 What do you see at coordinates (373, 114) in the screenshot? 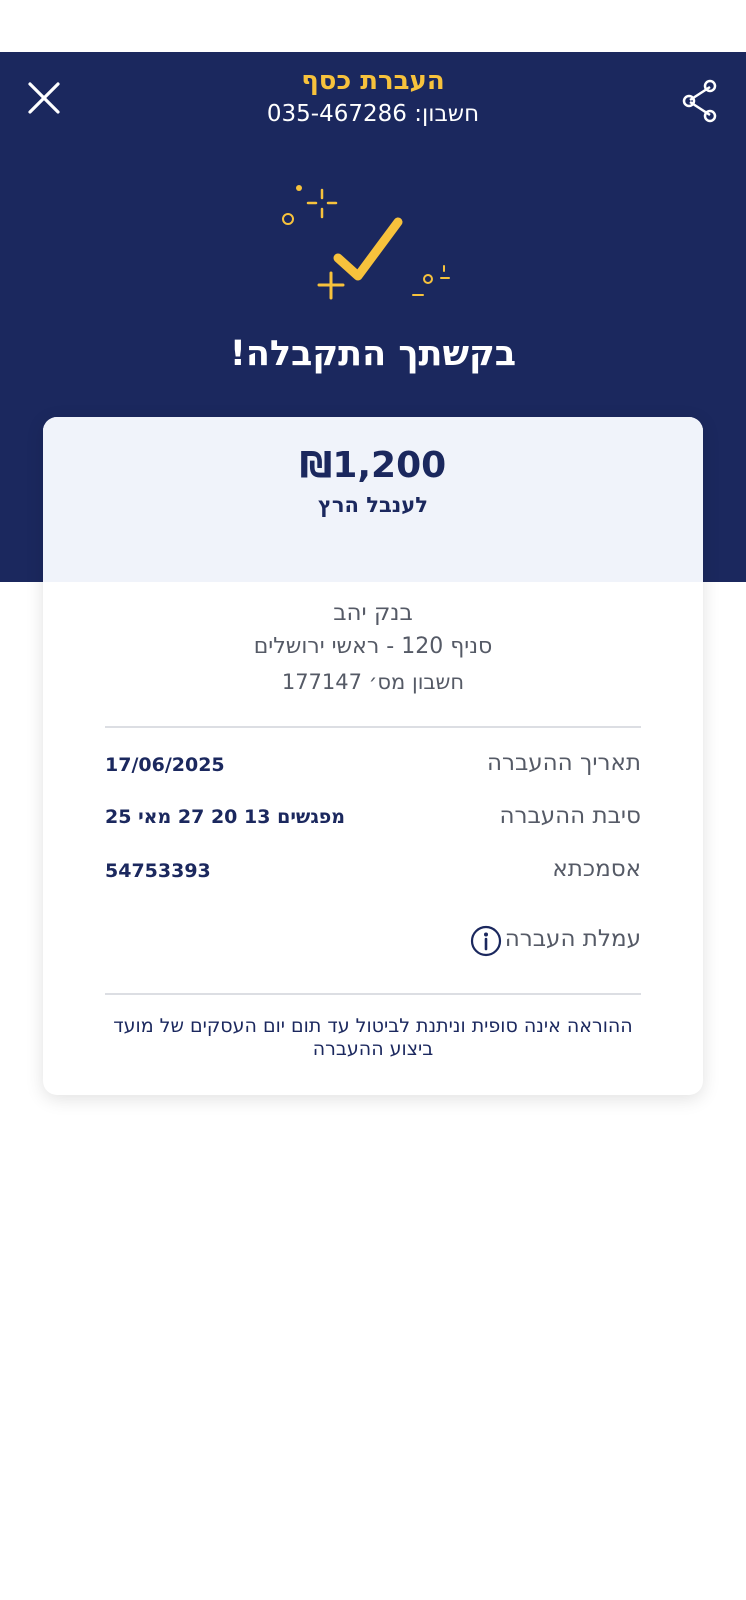
I see `account-number: חשבון: 035-467286` at bounding box center [373, 114].